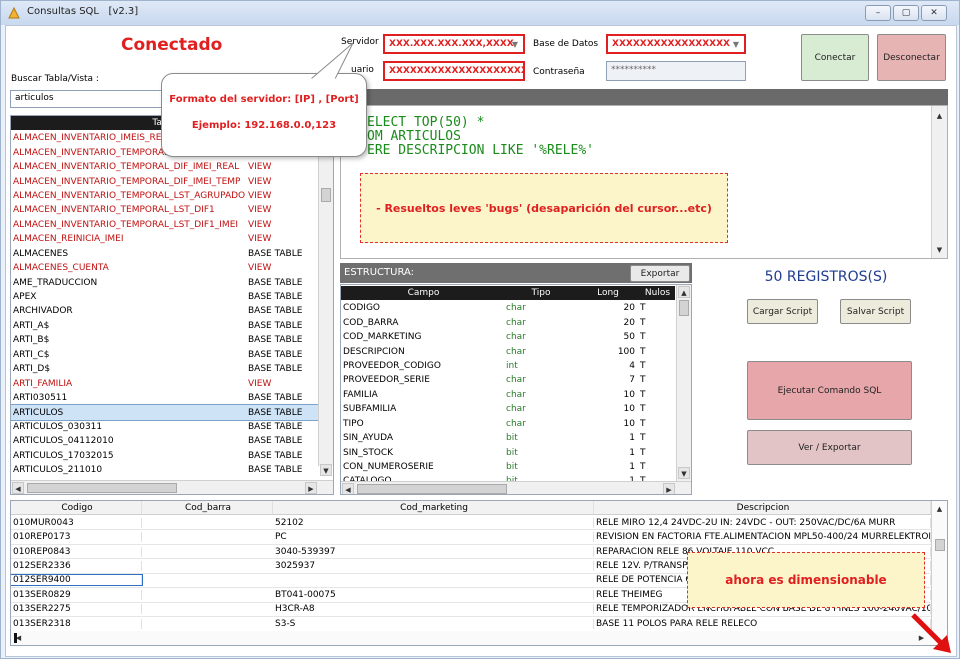  I want to click on table-row: ALMACENES BASE TABLE, so click(164, 254).